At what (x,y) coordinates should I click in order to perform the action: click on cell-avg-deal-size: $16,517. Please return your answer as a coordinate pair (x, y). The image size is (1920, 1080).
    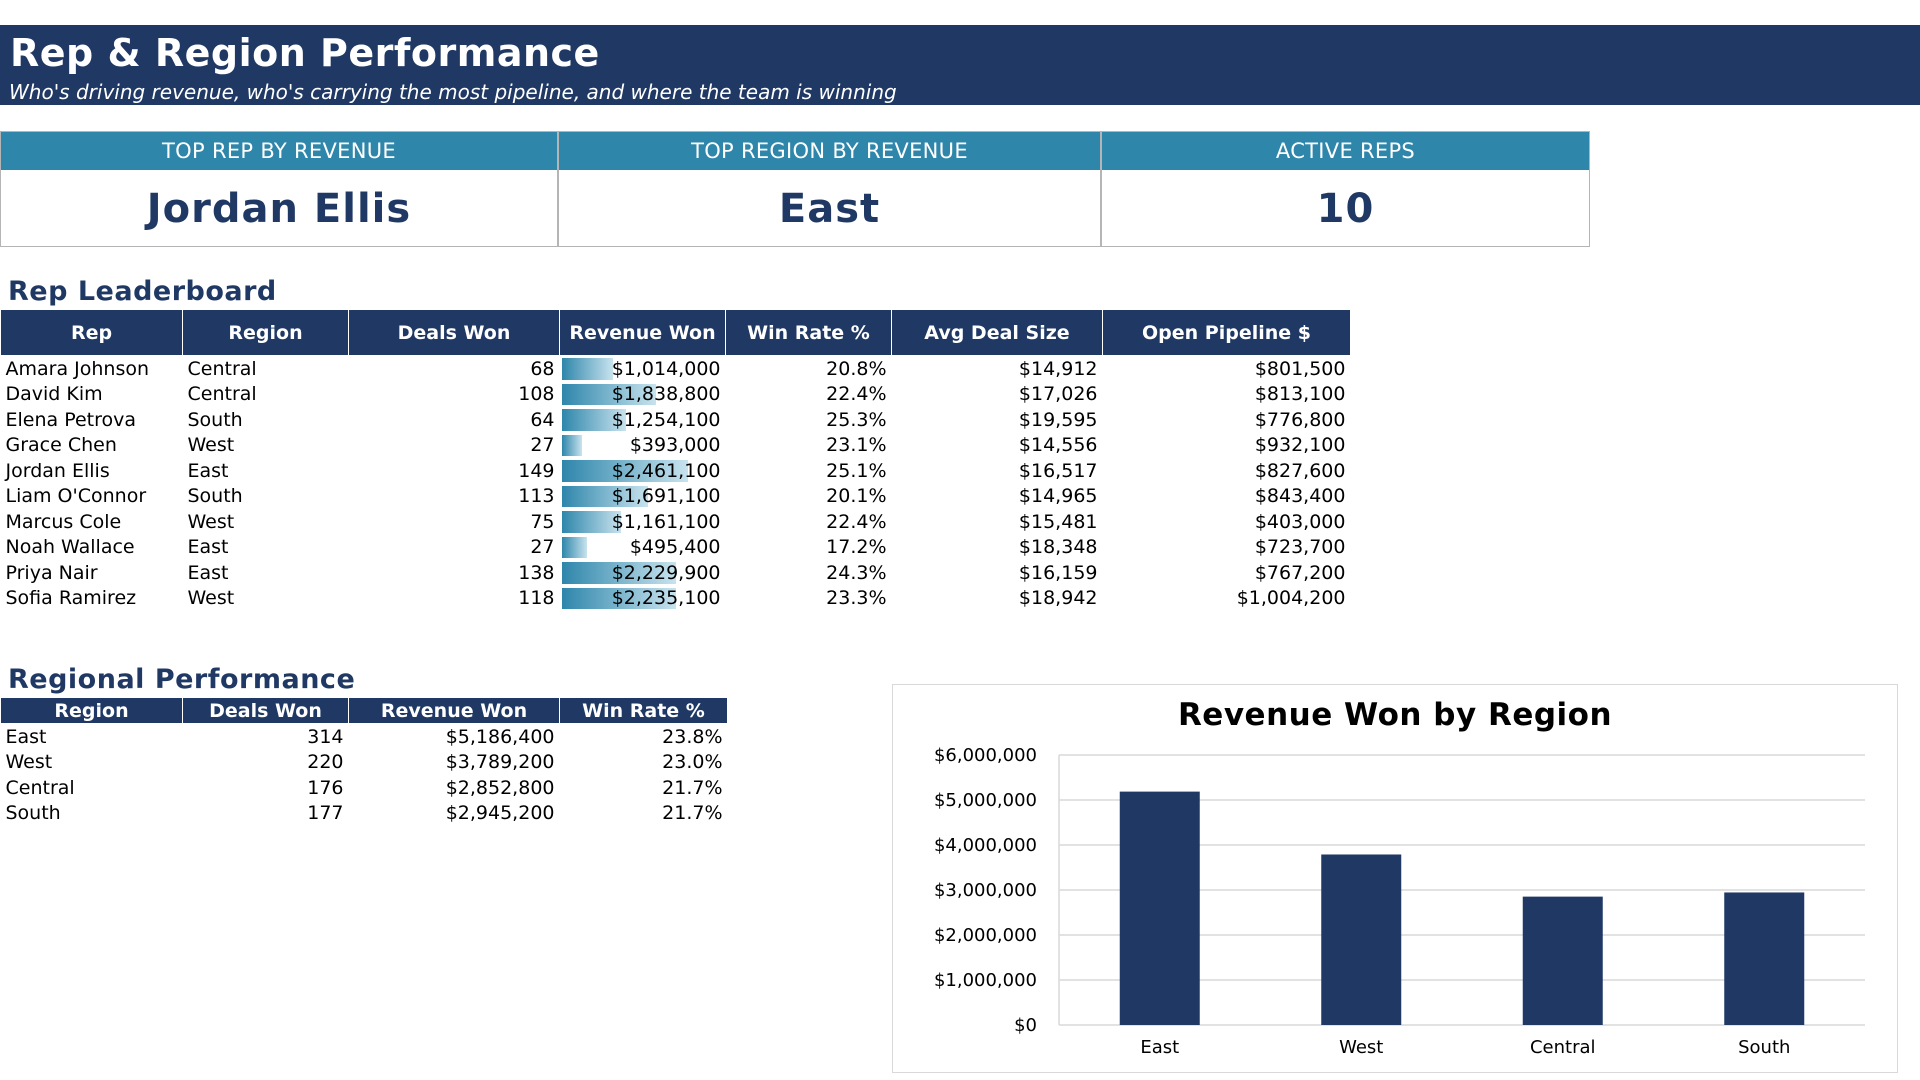
    Looking at the image, I should click on (997, 471).